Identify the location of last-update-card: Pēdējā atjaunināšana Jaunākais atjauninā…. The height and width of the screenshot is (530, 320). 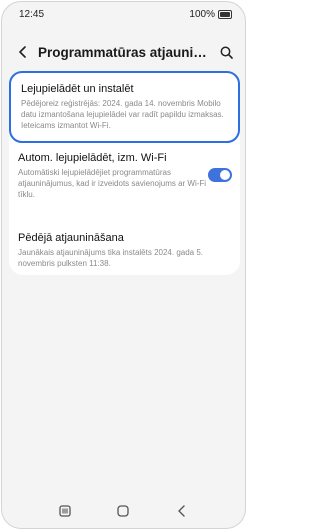
(124, 248).